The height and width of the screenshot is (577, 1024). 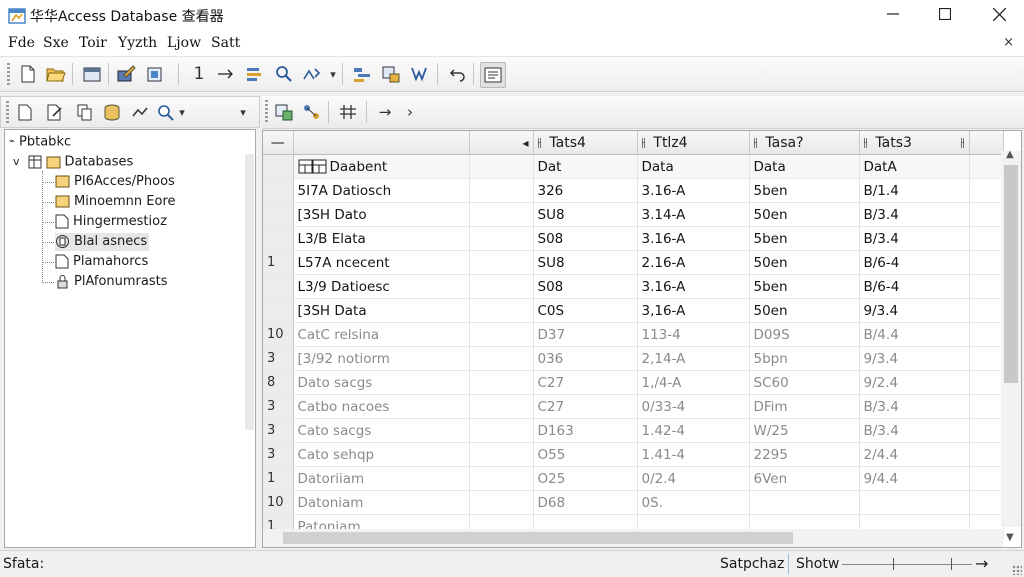 What do you see at coordinates (278, 143) in the screenshot?
I see `row-header-corner: —` at bounding box center [278, 143].